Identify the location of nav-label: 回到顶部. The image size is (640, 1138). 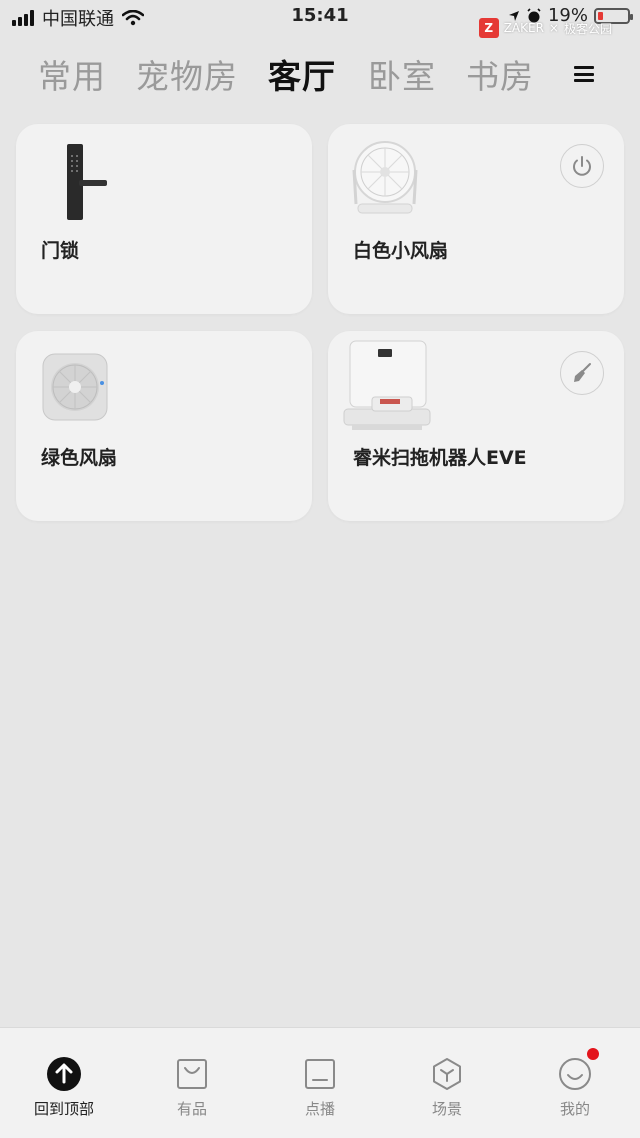
(63, 1109).